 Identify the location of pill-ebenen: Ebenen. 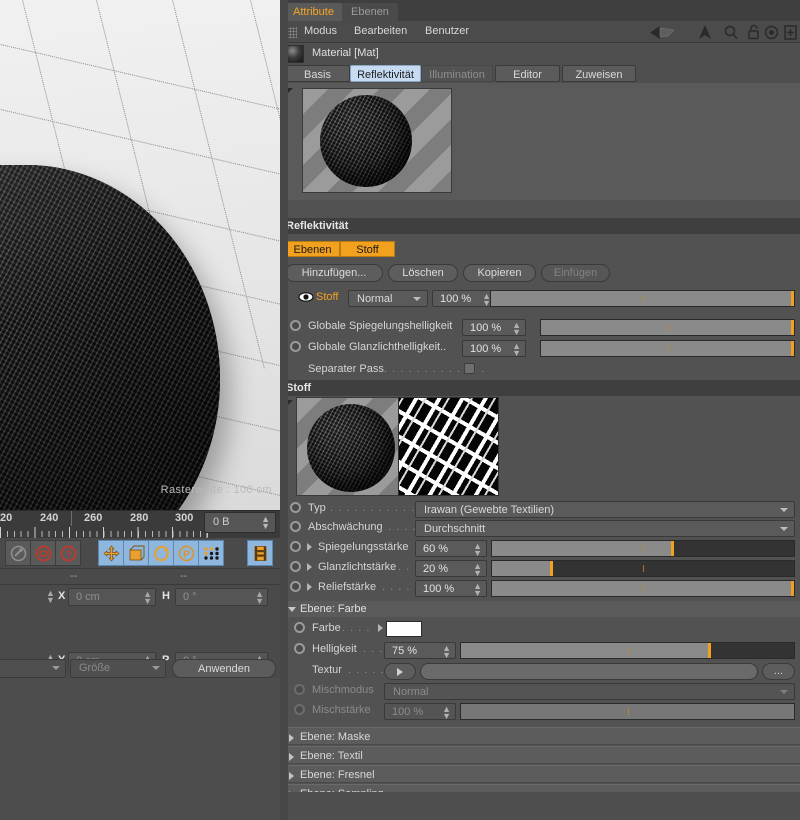
(312, 249).